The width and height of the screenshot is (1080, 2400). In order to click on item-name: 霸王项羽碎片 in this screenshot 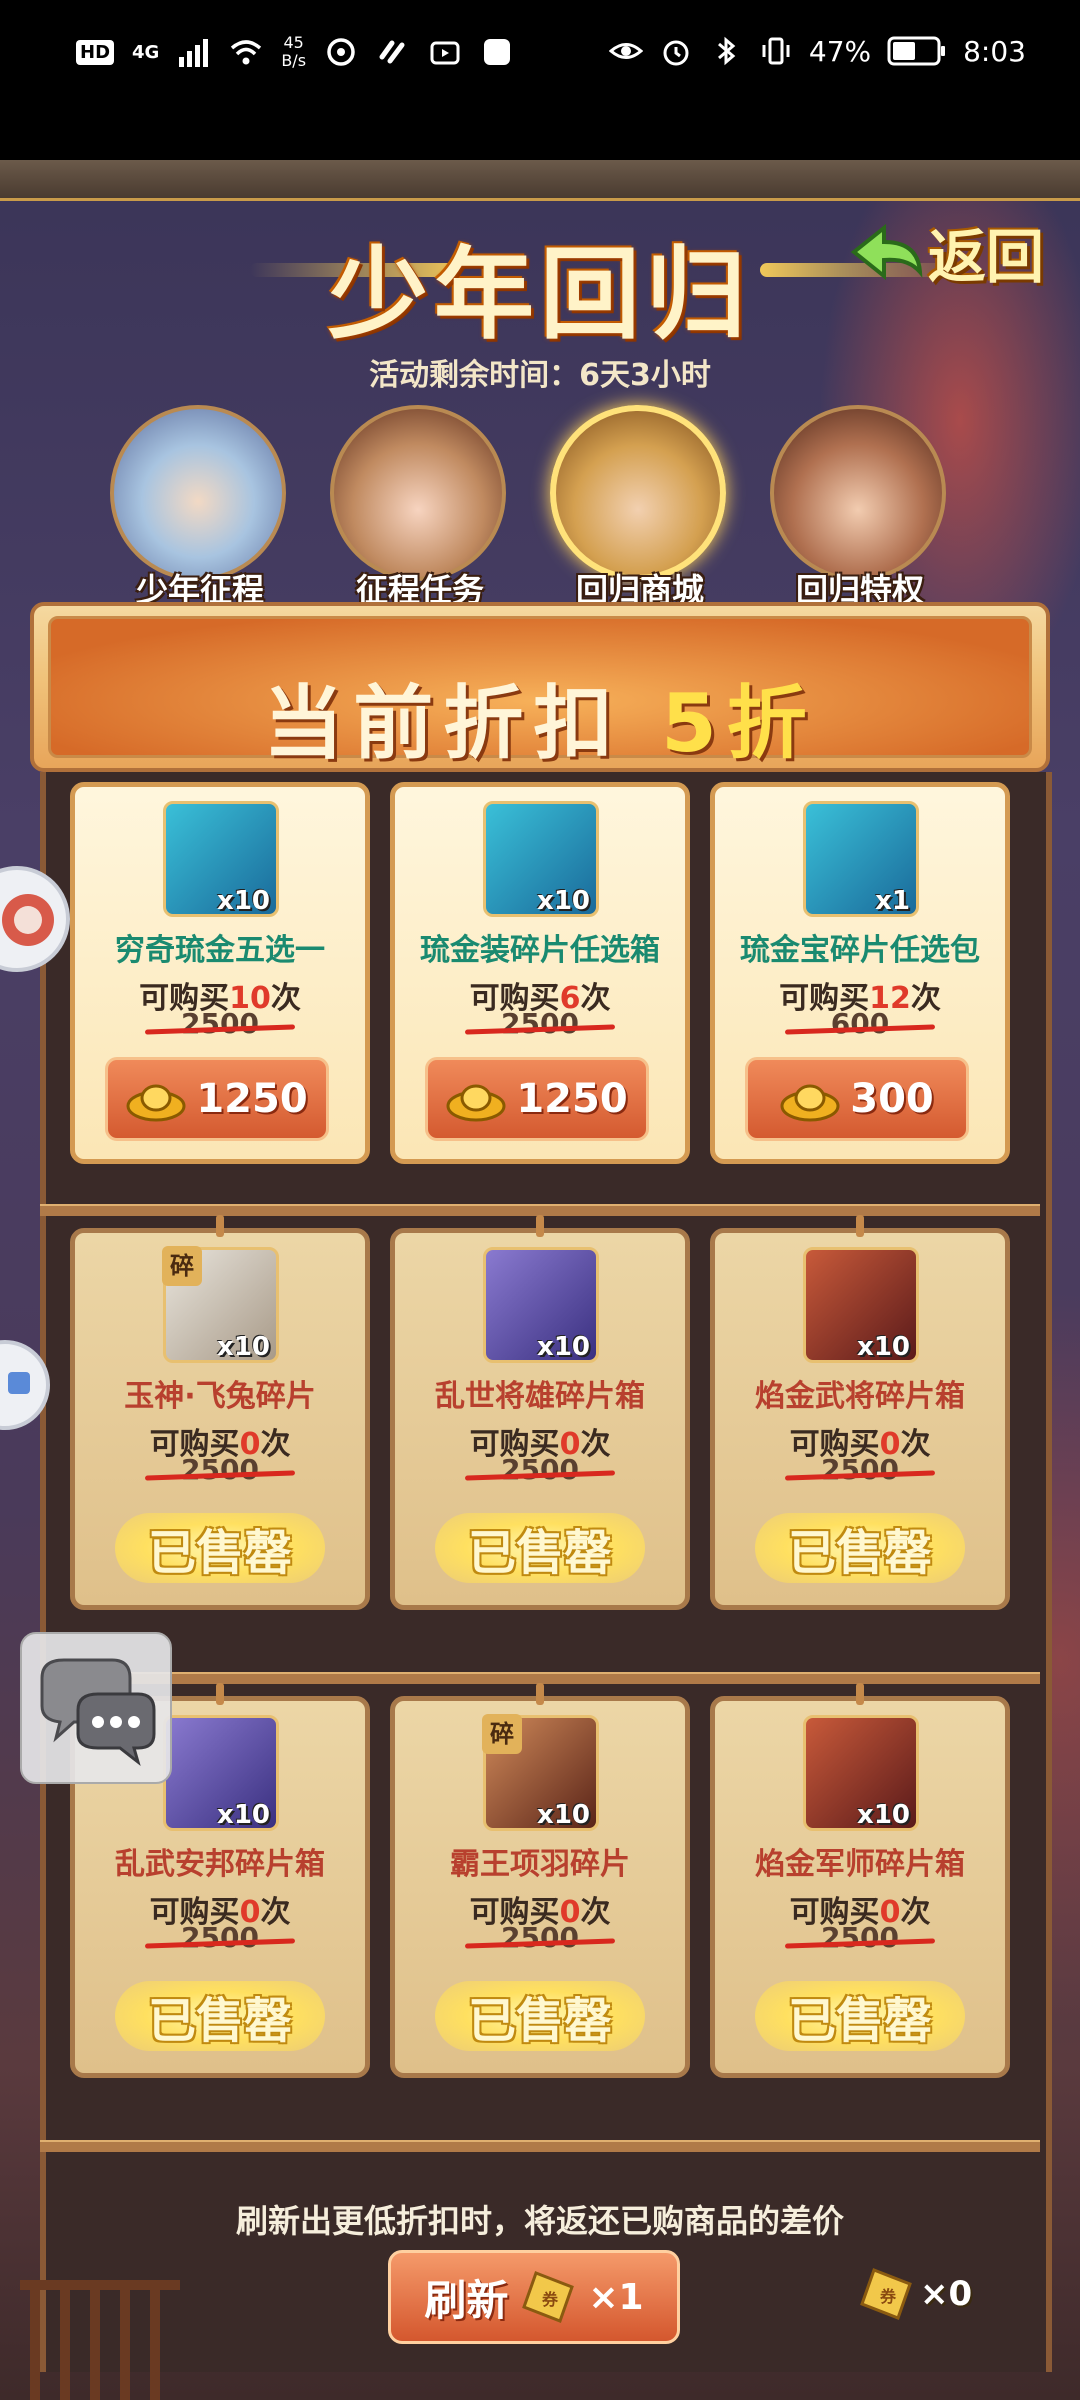, I will do `click(540, 1864)`.